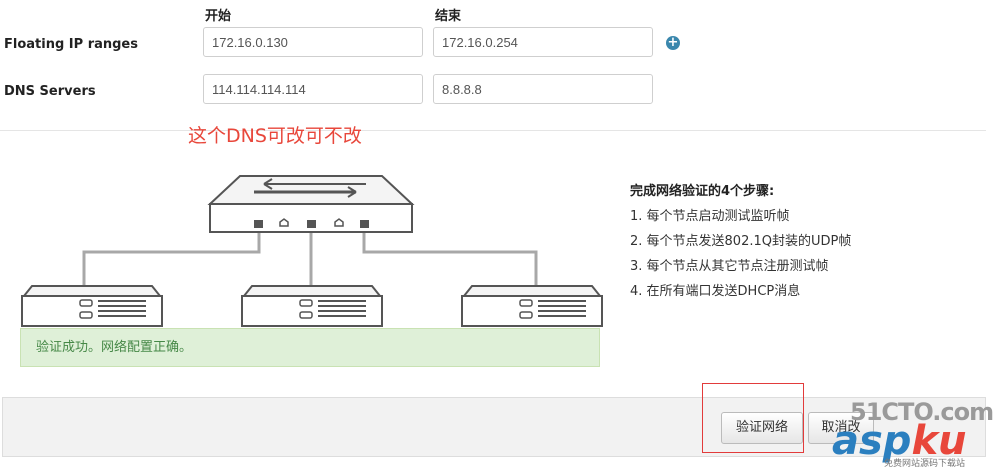 Image resolution: width=994 pixels, height=473 pixels. I want to click on section-divider, so click(493, 130).